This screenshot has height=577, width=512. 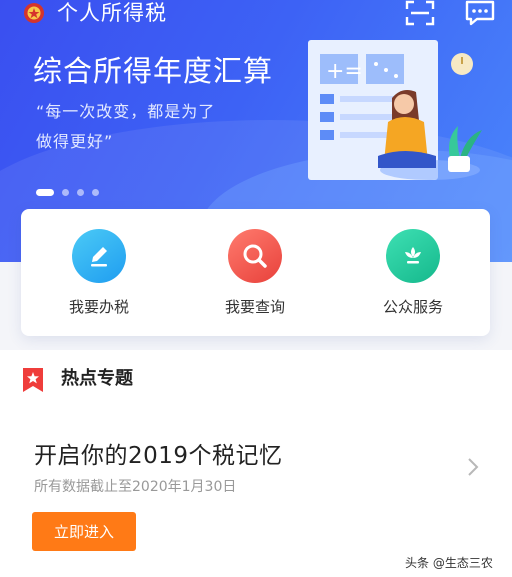 I want to click on enter-now-button: 立即进入, so click(x=84, y=531).